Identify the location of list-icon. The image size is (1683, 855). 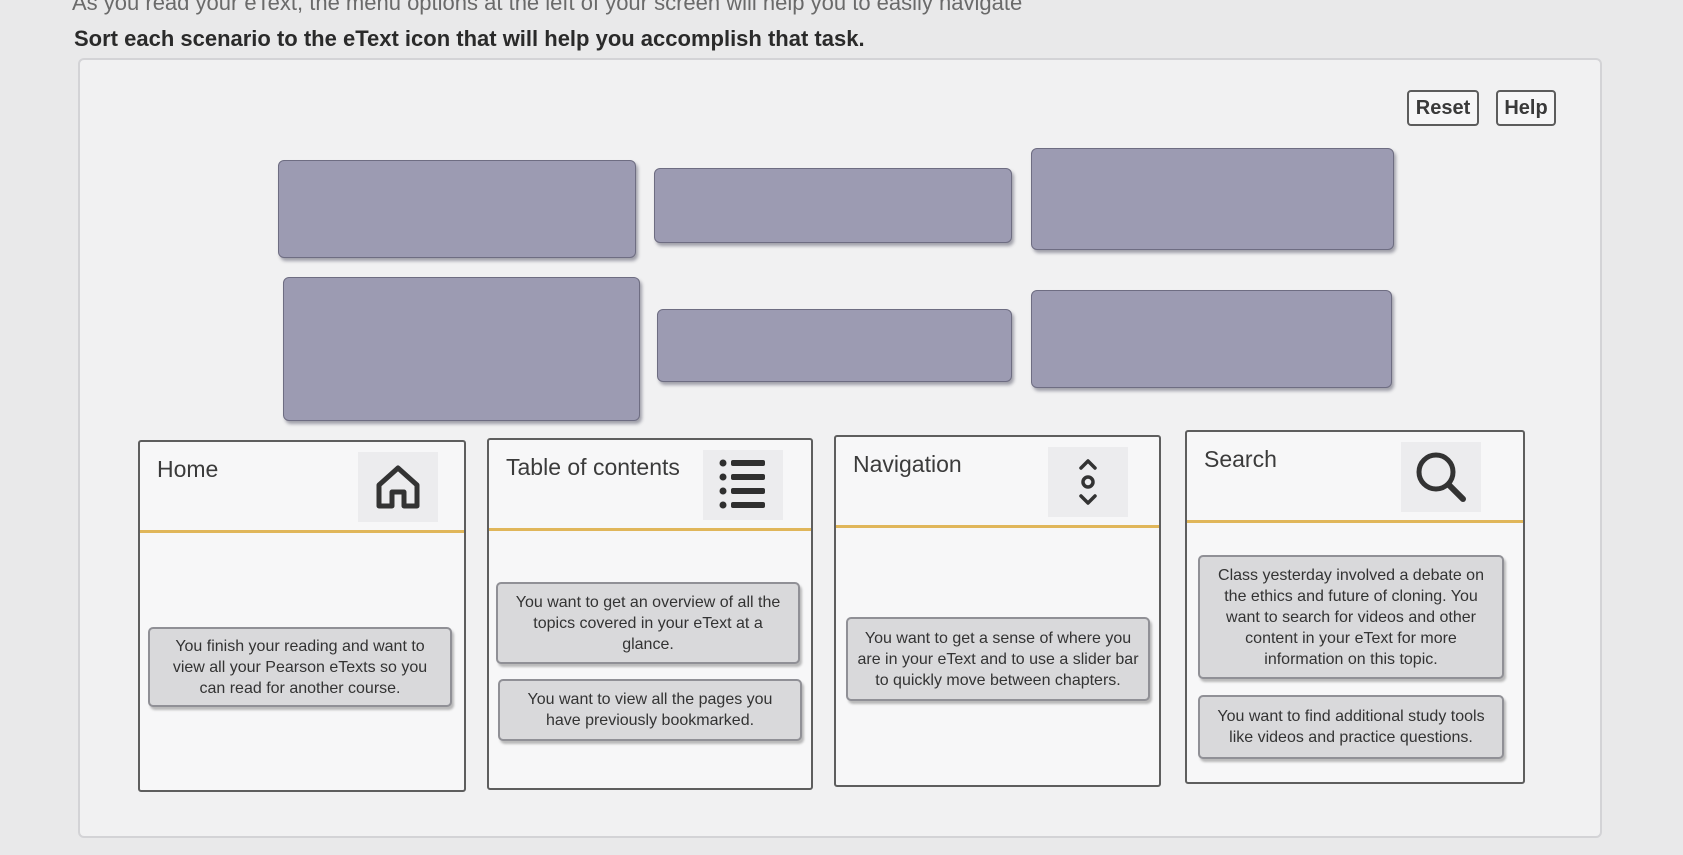
(743, 485).